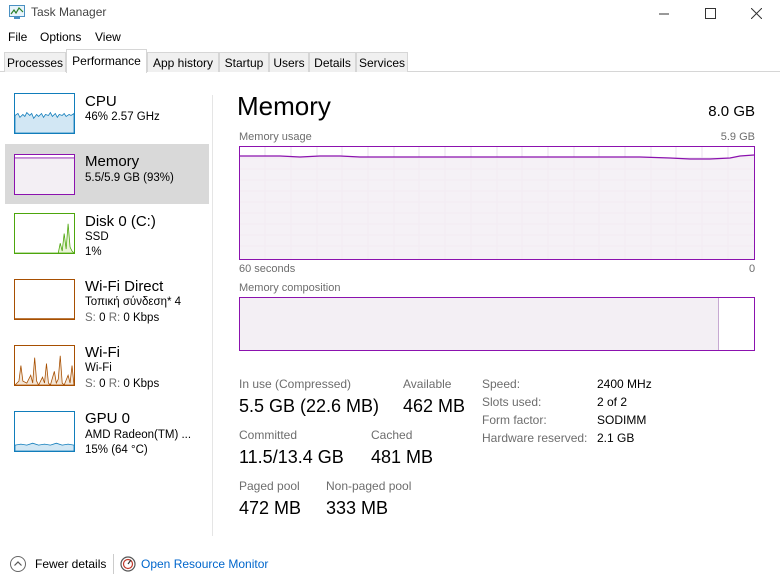  I want to click on footer-bar: Fewer details Open Resource Monitor, so click(390, 567).